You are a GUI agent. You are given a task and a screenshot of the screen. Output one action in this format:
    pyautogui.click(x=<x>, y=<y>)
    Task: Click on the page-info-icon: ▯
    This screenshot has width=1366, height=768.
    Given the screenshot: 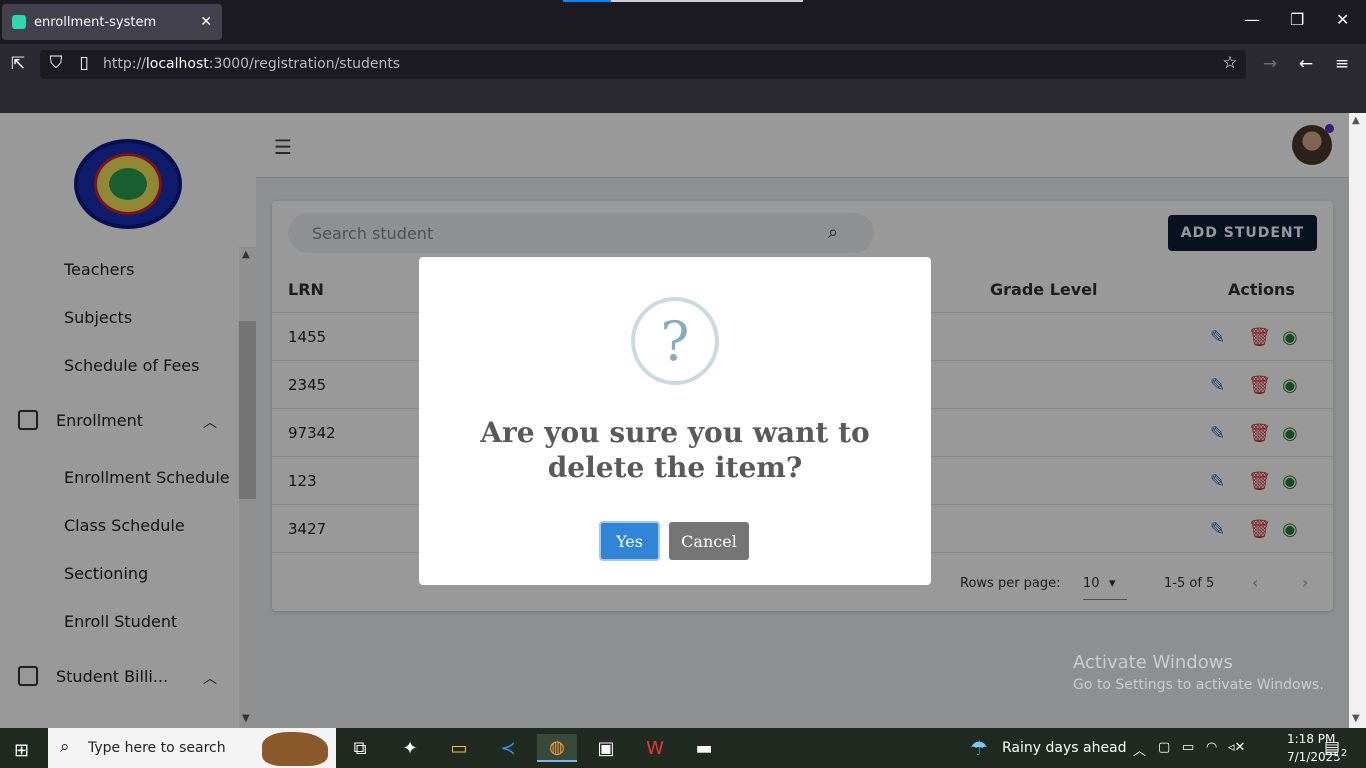 What is the action you would take?
    pyautogui.click(x=84, y=63)
    